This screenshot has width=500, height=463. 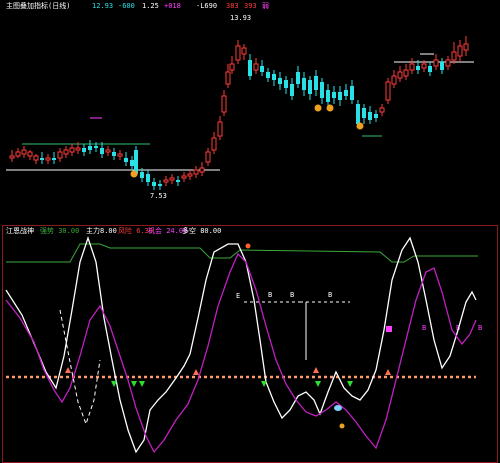 I want to click on k-dashed-swing, so click(x=80, y=367).